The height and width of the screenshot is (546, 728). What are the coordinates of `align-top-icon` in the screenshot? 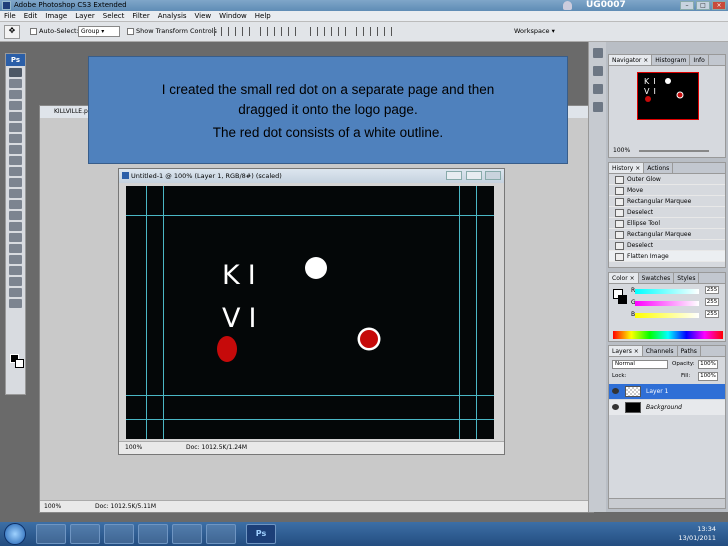 It's located at (218, 31).